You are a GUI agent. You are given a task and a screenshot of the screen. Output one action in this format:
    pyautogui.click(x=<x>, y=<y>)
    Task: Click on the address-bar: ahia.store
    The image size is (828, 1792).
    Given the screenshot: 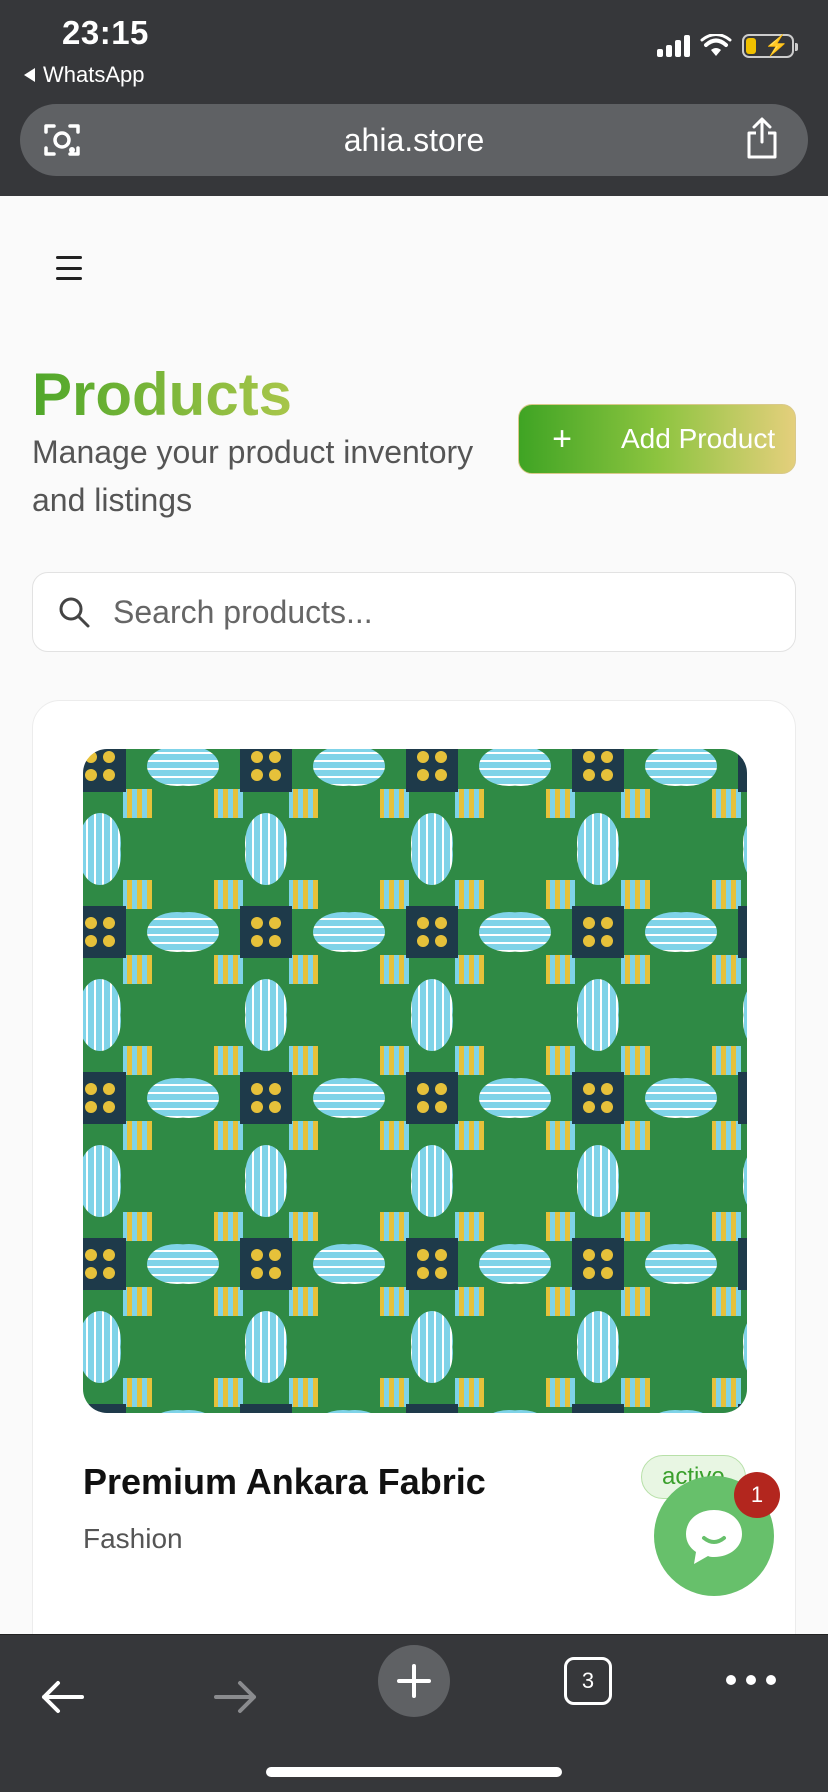 What is the action you would take?
    pyautogui.click(x=414, y=140)
    